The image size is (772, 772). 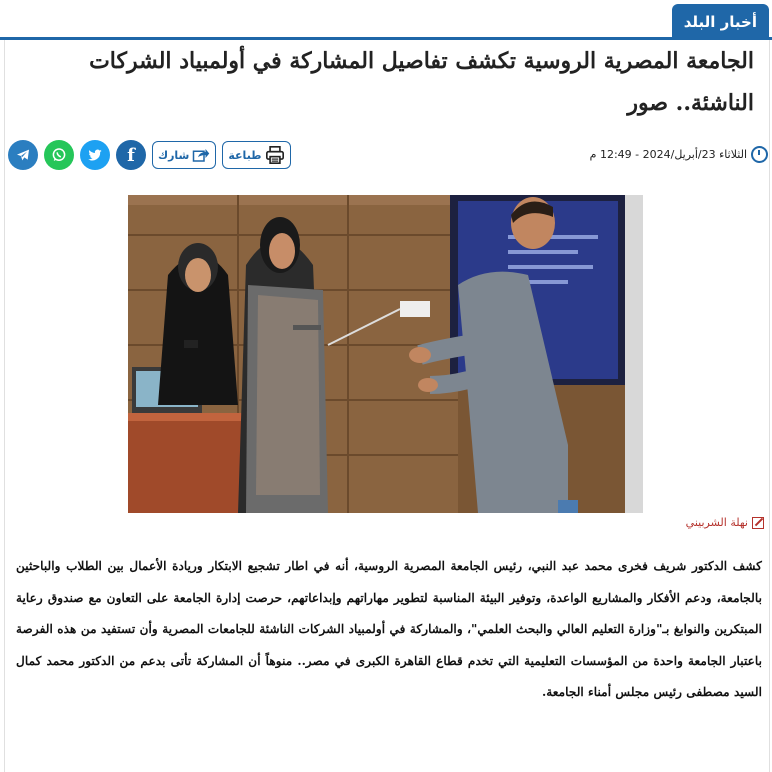 I want to click on telegram-button, so click(x=23, y=155).